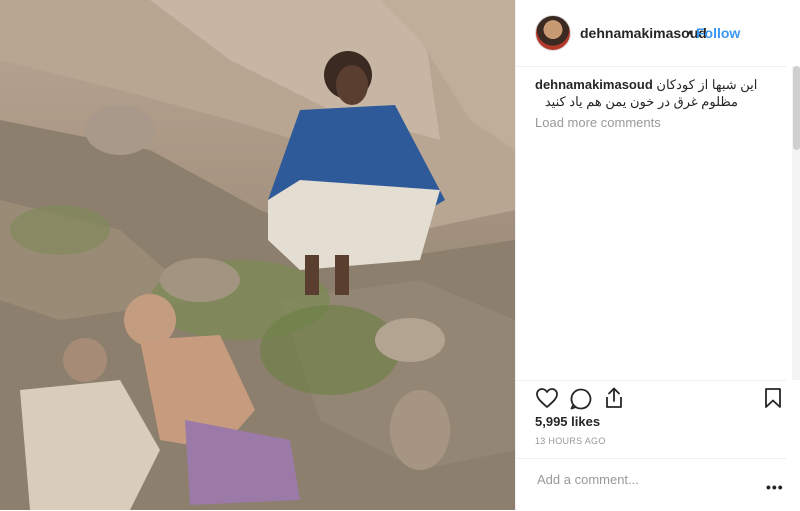  Describe the element at coordinates (614, 400) in the screenshot. I see `share-icon` at that location.